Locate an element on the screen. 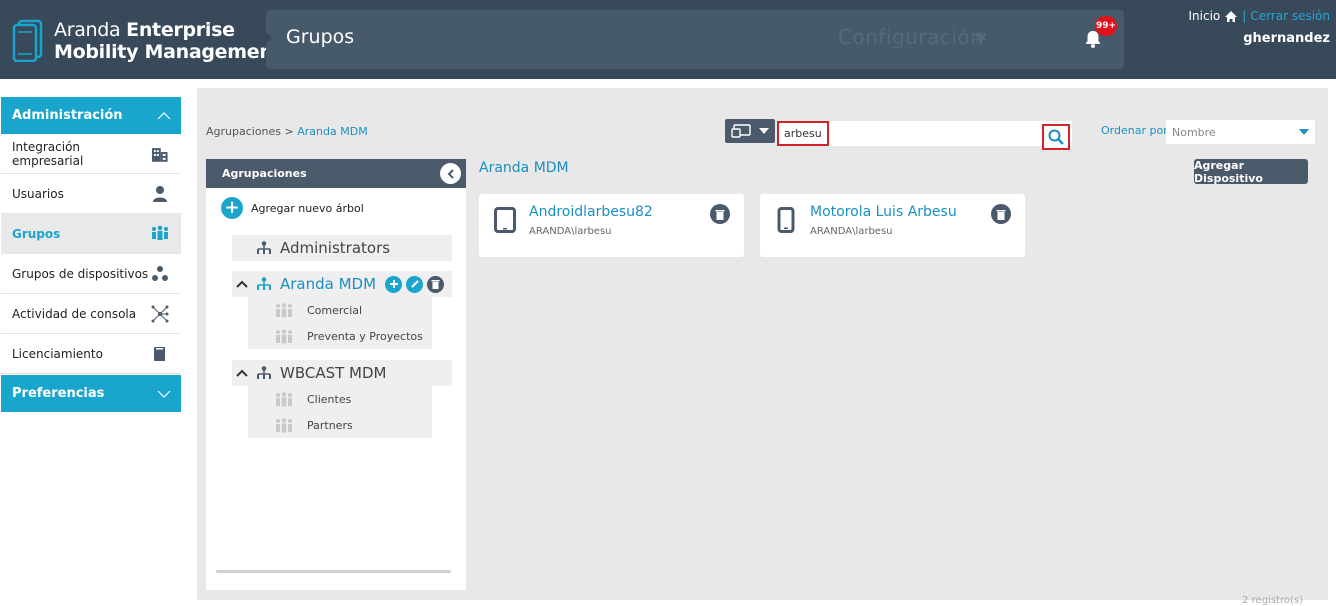  gear-icon: ✱ is located at coordinates (980, 37).